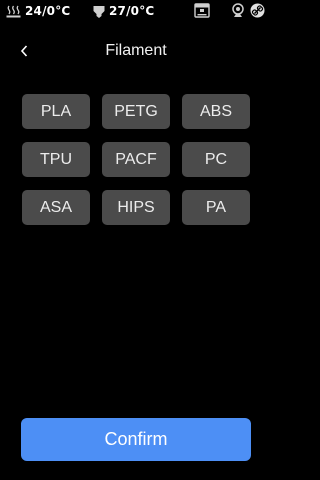  What do you see at coordinates (216, 111) in the screenshot?
I see `filament-option-abs: ABS` at bounding box center [216, 111].